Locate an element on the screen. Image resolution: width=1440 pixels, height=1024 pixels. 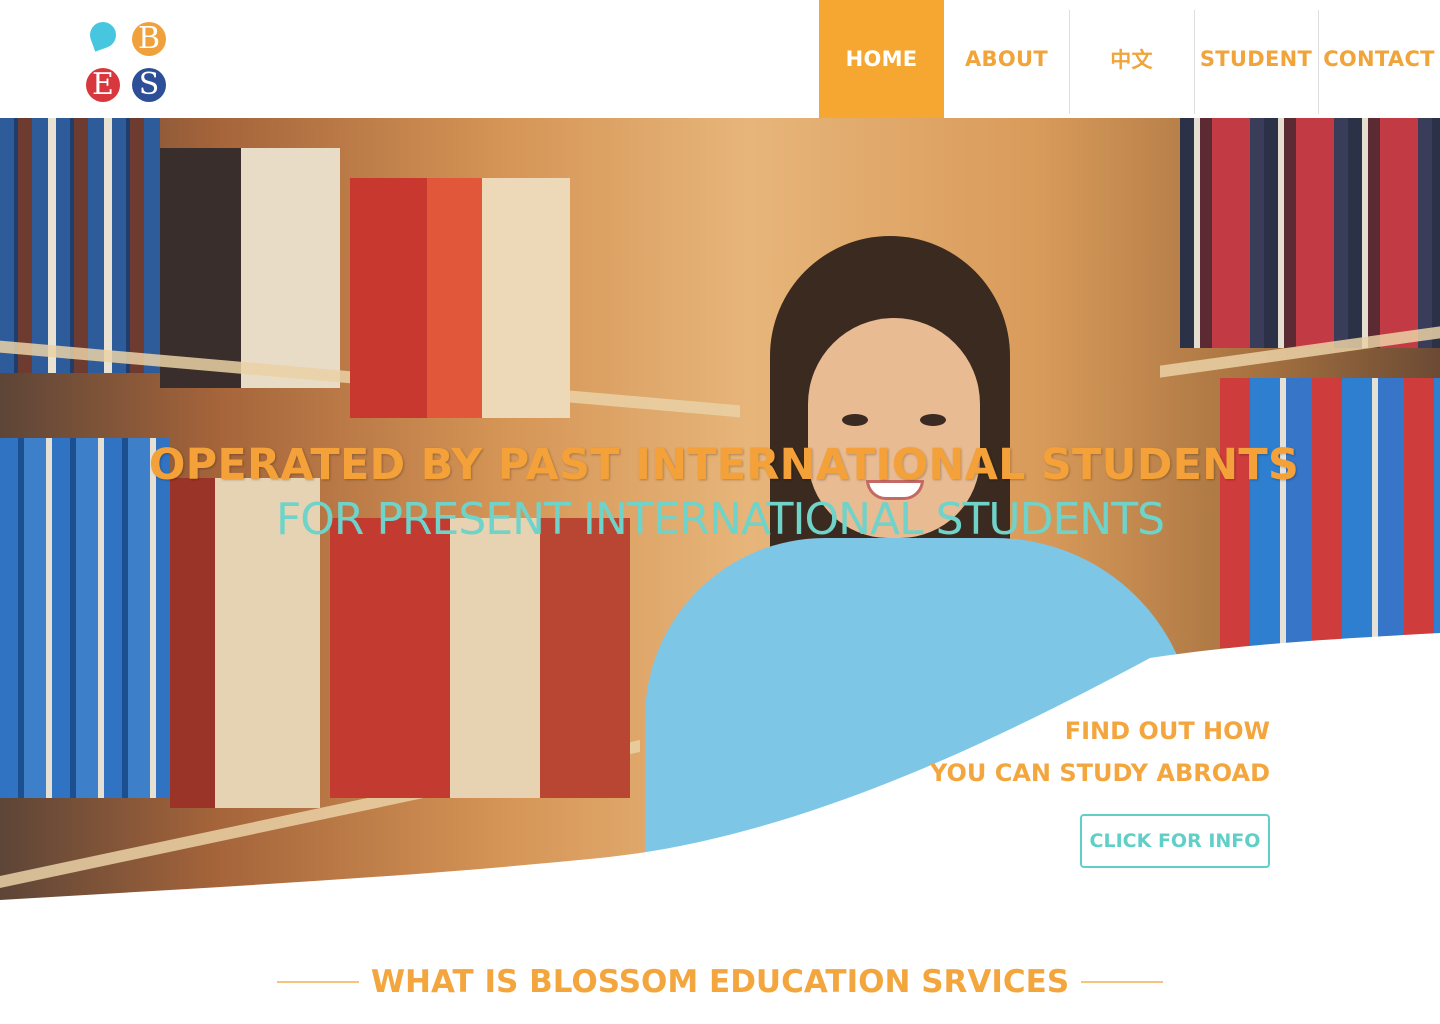
cta-line-2: YOU CAN STUDY ABROAD is located at coordinates (1099, 773).